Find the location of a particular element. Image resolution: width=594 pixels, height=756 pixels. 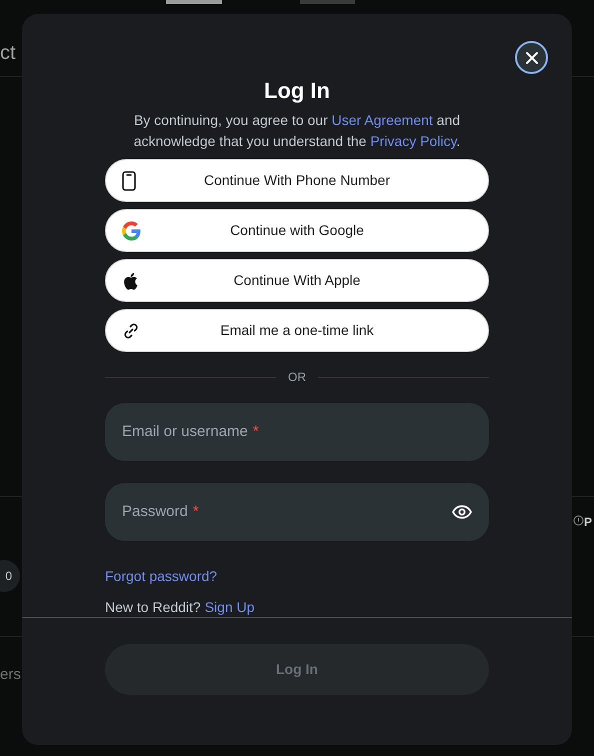

signup-prompt: New to Reddit? is located at coordinates (153, 607).